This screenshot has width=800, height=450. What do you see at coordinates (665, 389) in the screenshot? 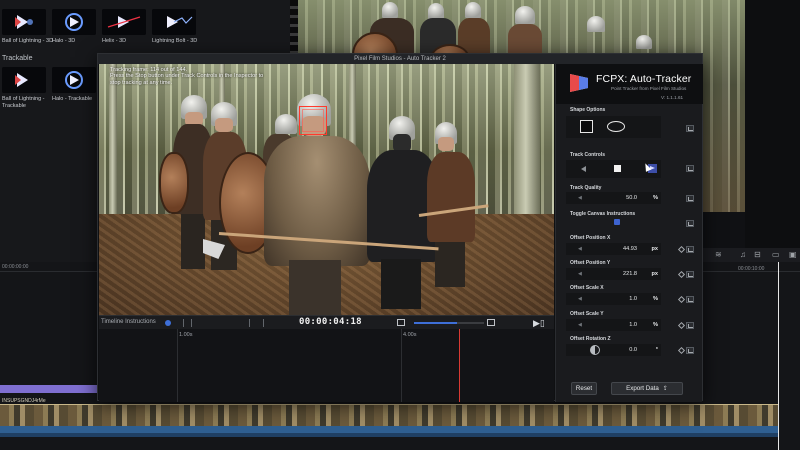
I see `export-icon: ⇪` at bounding box center [665, 389].